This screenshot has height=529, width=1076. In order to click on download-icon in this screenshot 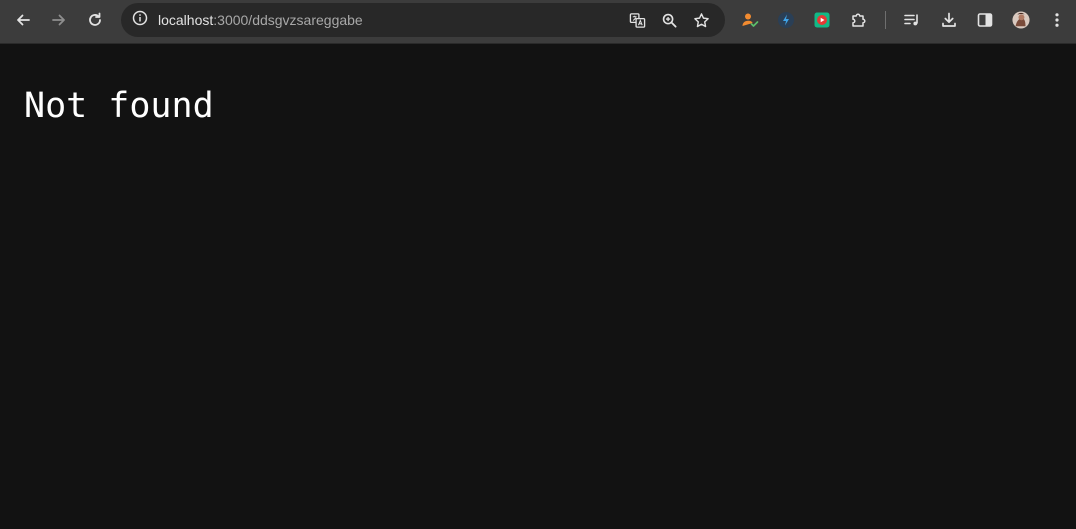, I will do `click(949, 20)`.